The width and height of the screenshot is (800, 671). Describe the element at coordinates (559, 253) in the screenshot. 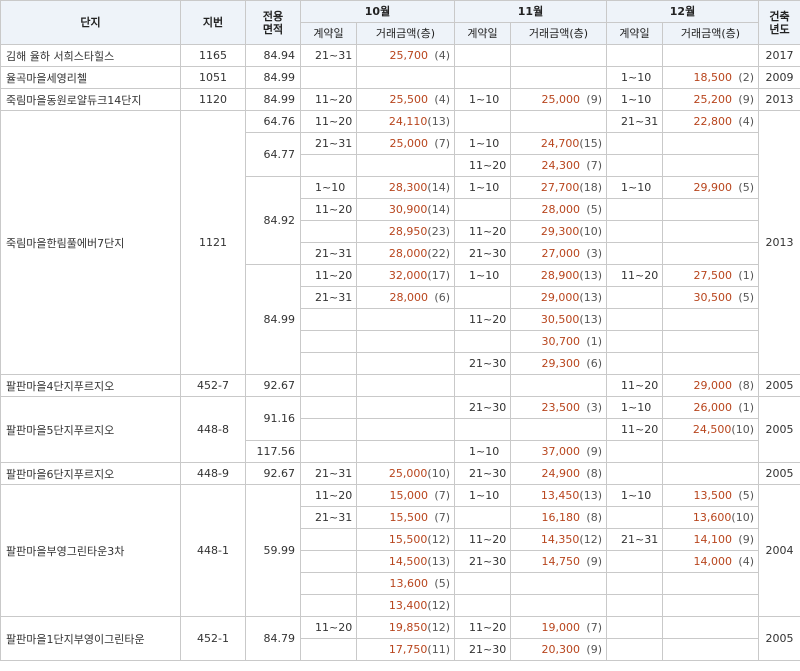

I see `amount-wrap: 27,000 (3)` at that location.